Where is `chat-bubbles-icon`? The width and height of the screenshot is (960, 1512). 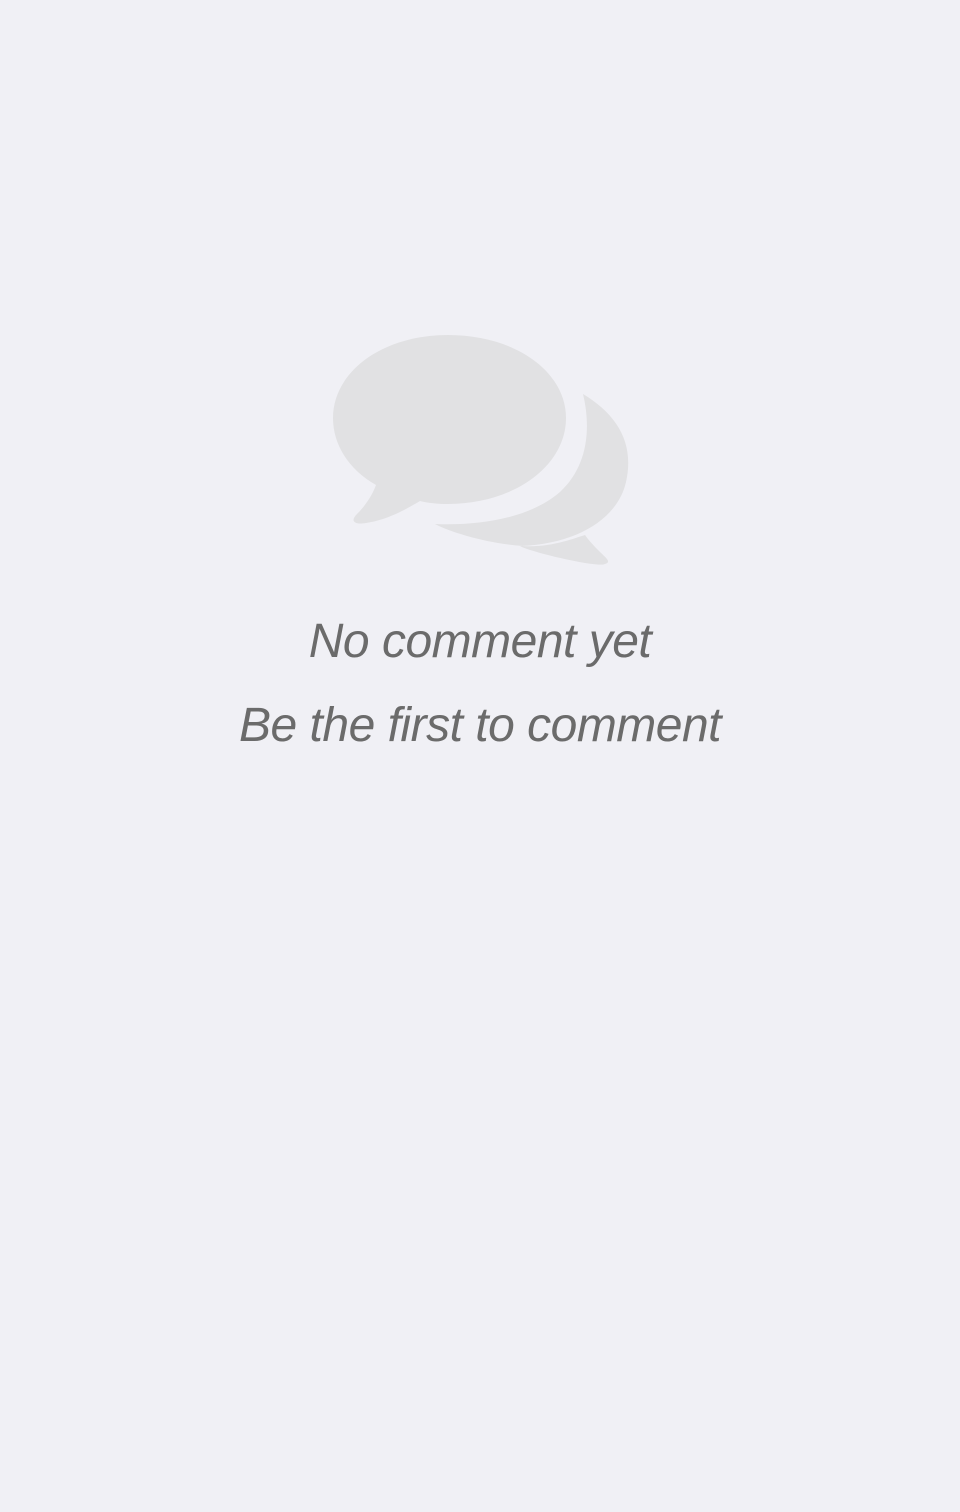
chat-bubbles-icon is located at coordinates (481, 452).